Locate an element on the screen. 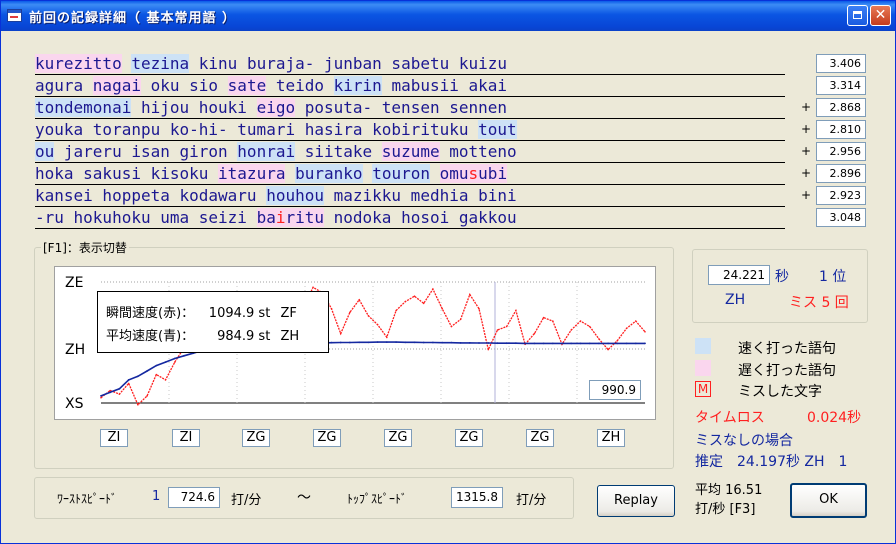 This screenshot has height=544, width=896. top-speed-label: ﾄｯﾌﾟｽﾋﾟｰﾄﾞ is located at coordinates (377, 499).